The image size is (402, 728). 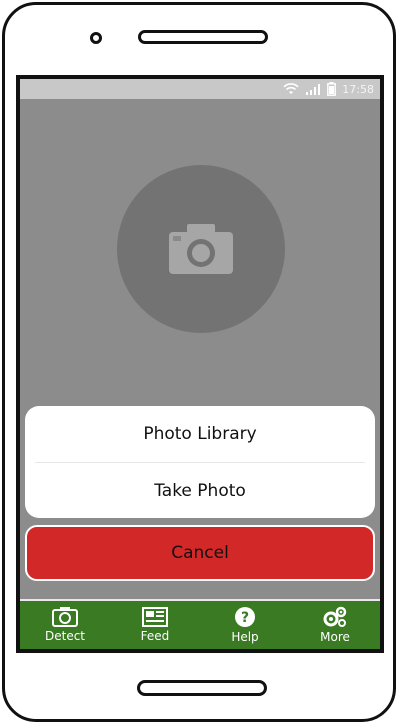 What do you see at coordinates (335, 616) in the screenshot?
I see `gears-icon` at bounding box center [335, 616].